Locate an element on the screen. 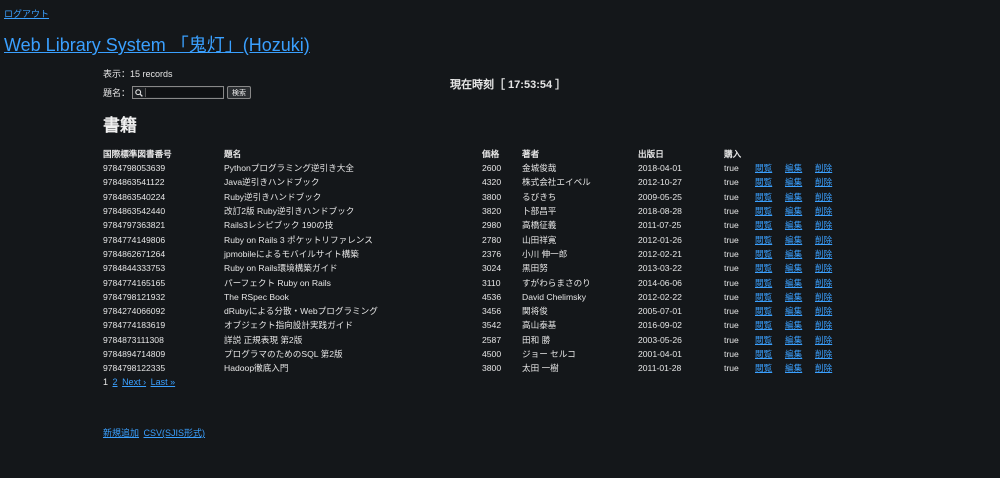 This screenshot has height=478, width=1000. cell-title: オブジェクト指向設計実践ガイド is located at coordinates (288, 325).